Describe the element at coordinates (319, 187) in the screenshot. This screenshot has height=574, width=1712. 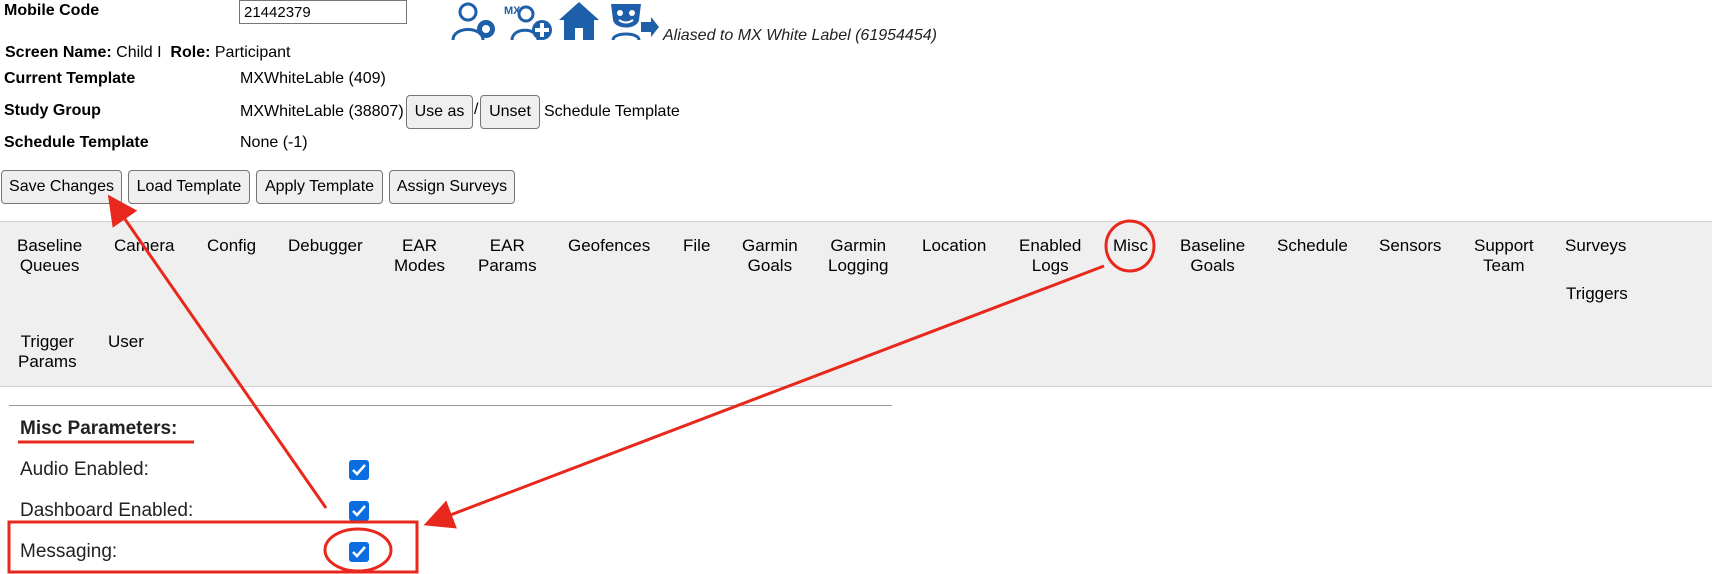
I see `apply-template-button: Apply Template` at that location.